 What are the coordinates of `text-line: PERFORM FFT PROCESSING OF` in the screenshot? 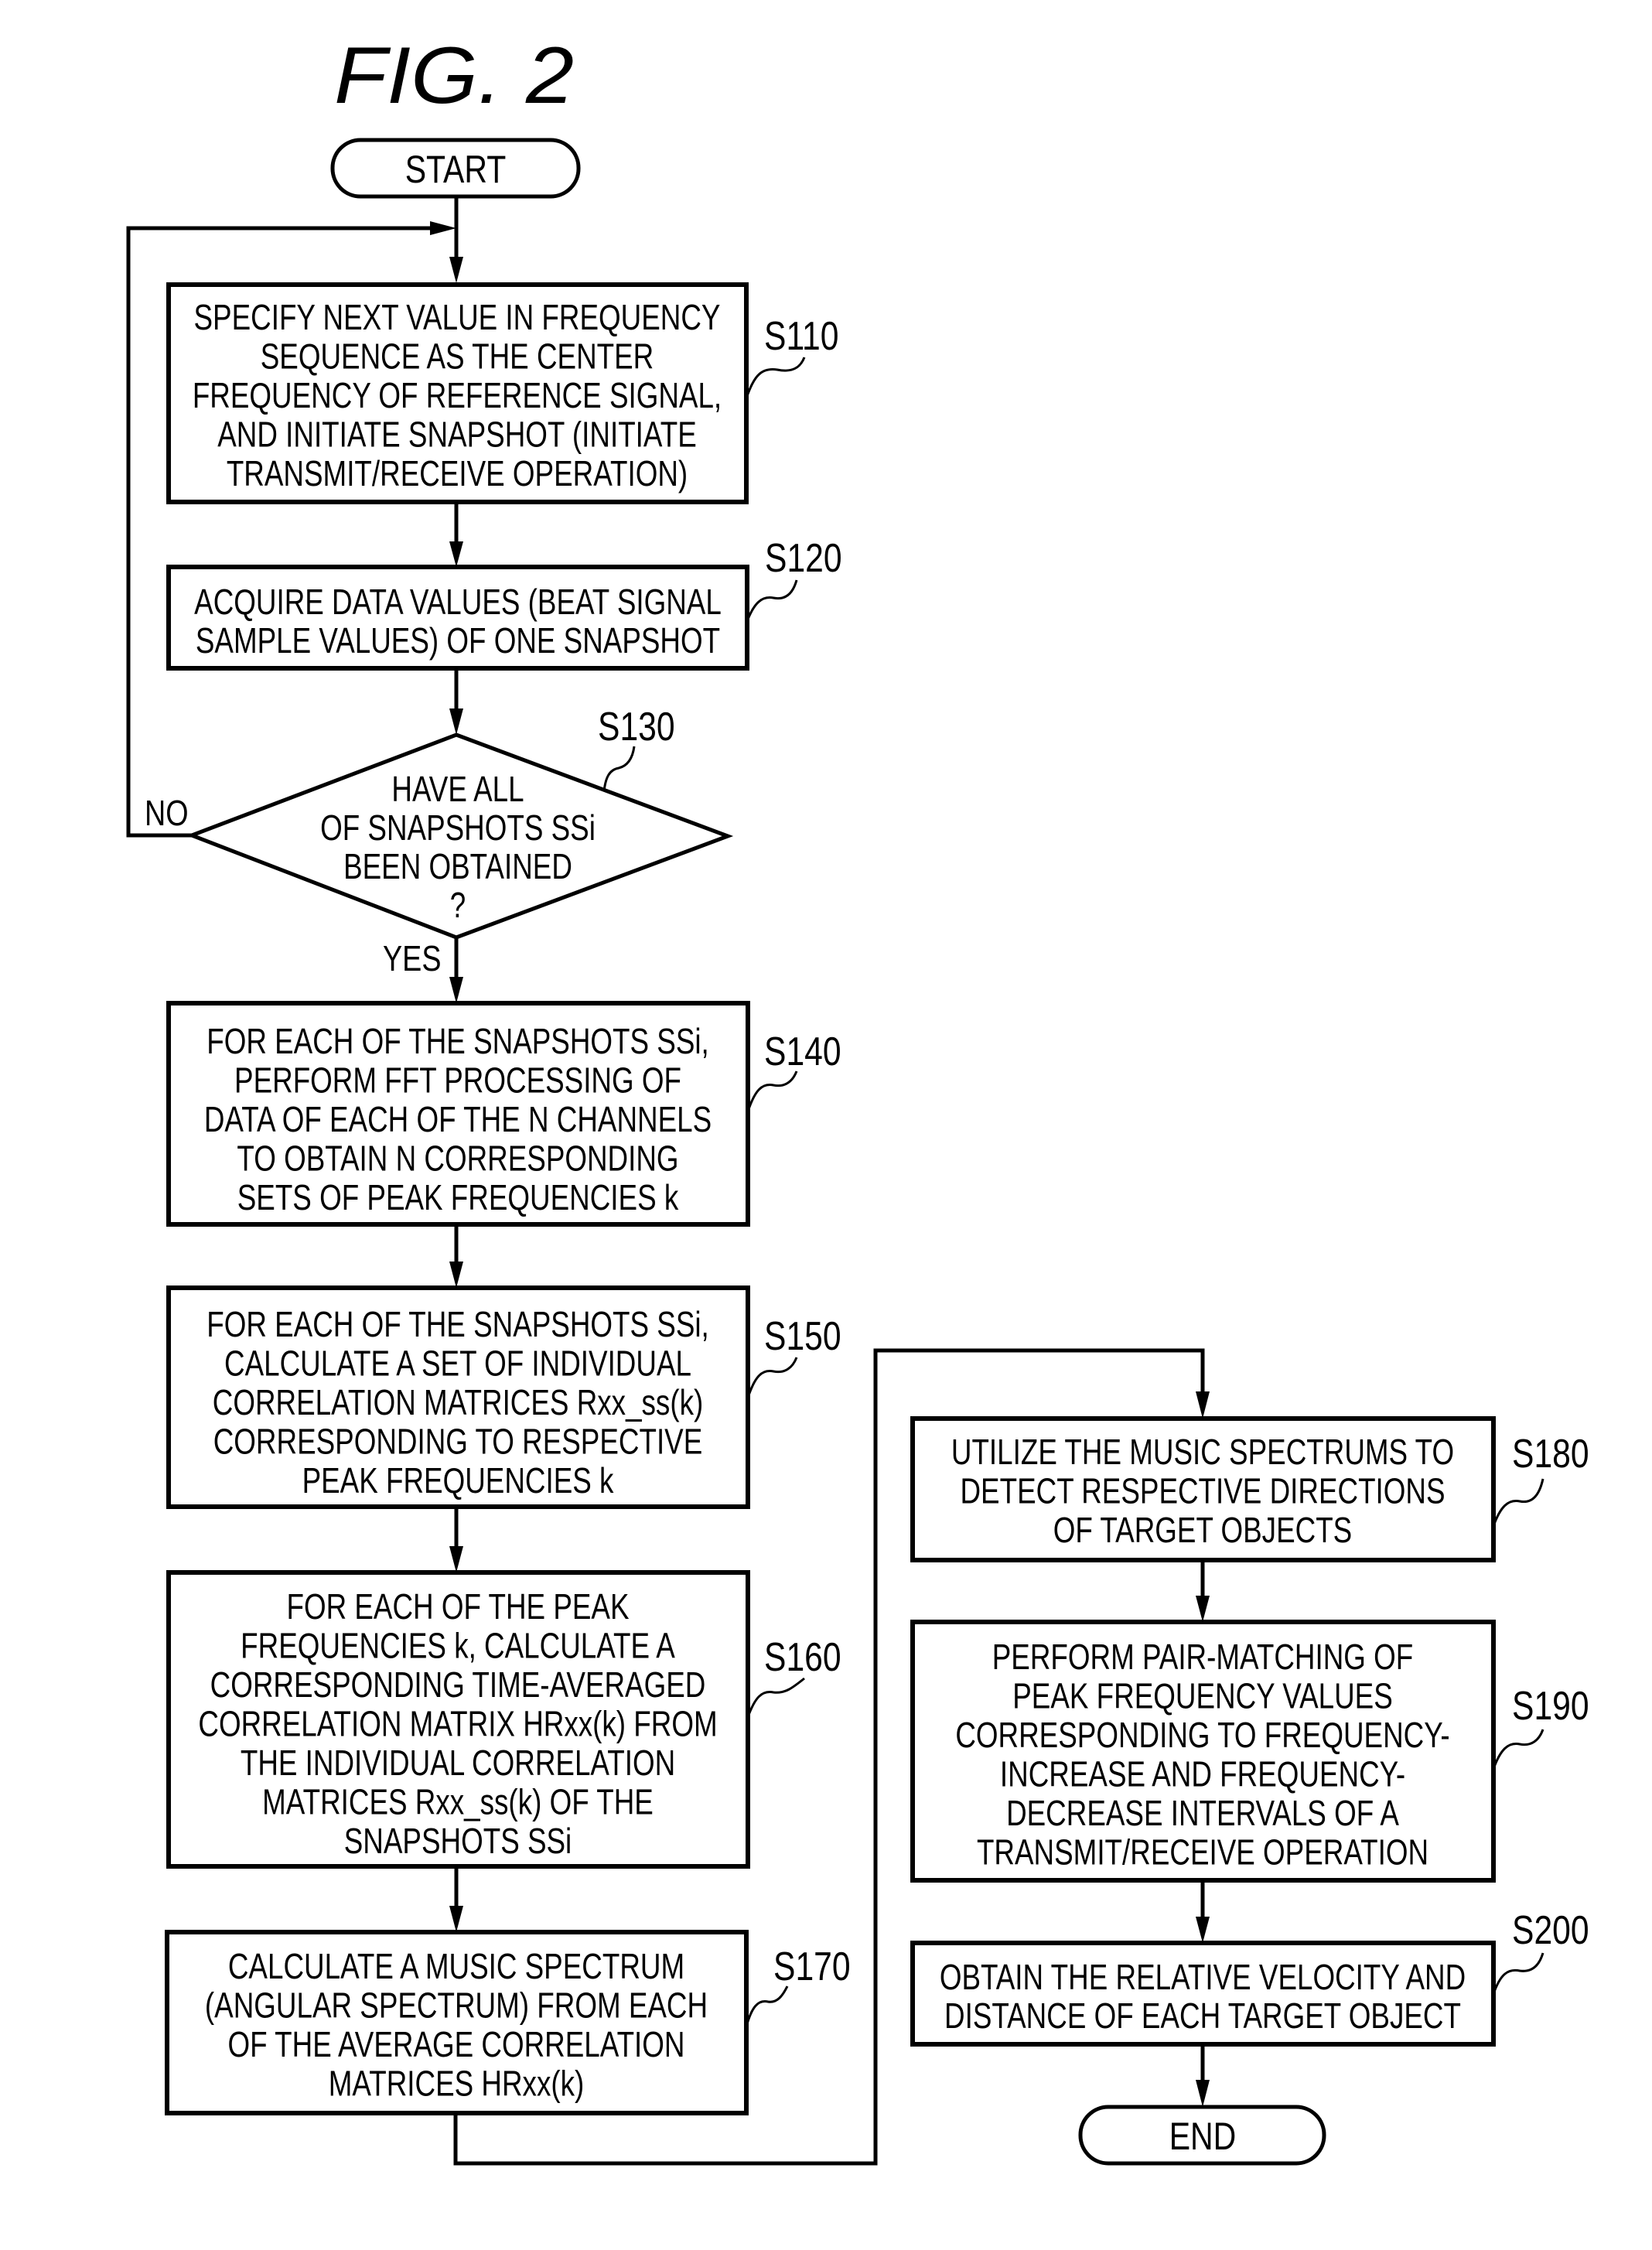 It's located at (457, 1080).